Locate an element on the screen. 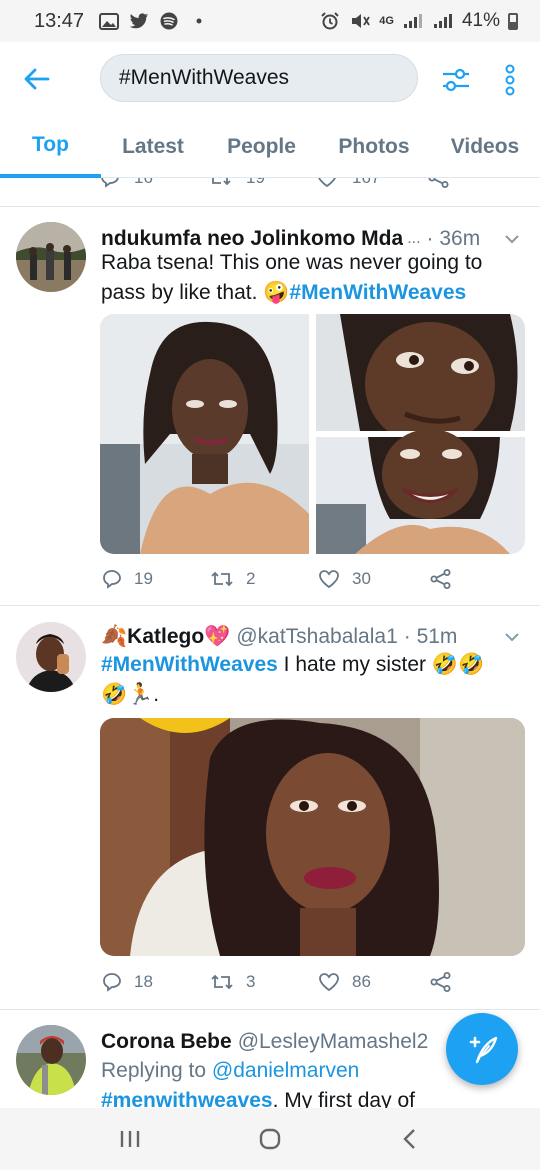 The height and width of the screenshot is (1170, 540). name-emoji-heart: 💖 is located at coordinates (217, 636).